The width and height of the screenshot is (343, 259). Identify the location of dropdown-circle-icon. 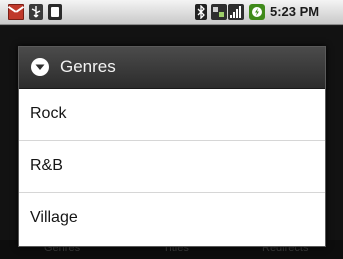
(40, 67).